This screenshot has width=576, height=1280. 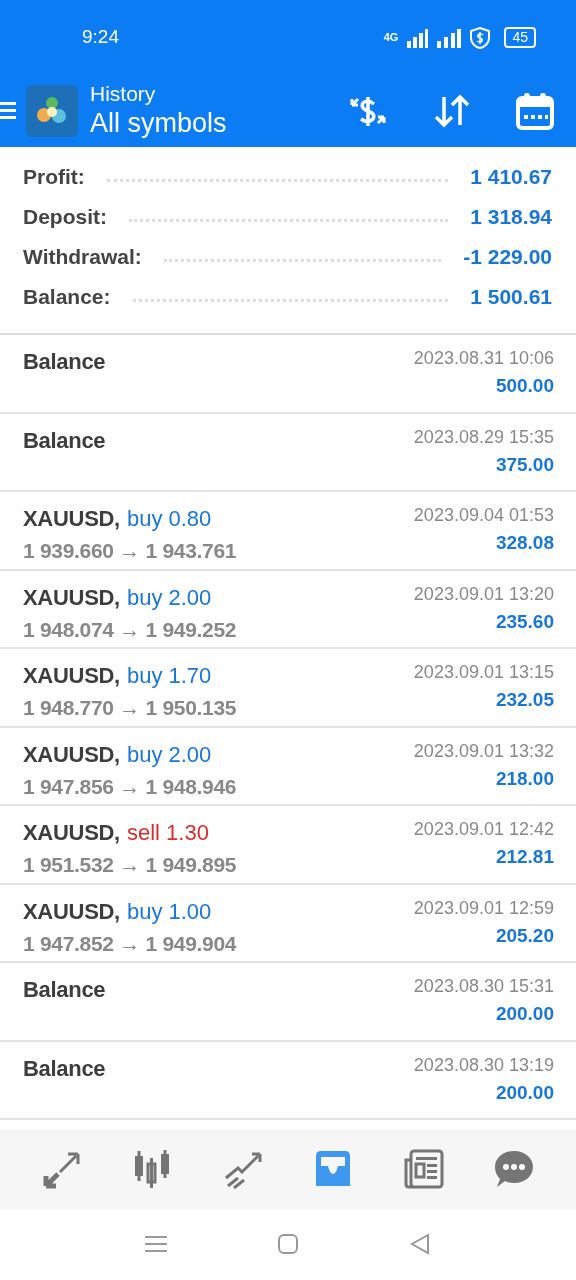 What do you see at coordinates (480, 37) in the screenshot?
I see `shield-icon` at bounding box center [480, 37].